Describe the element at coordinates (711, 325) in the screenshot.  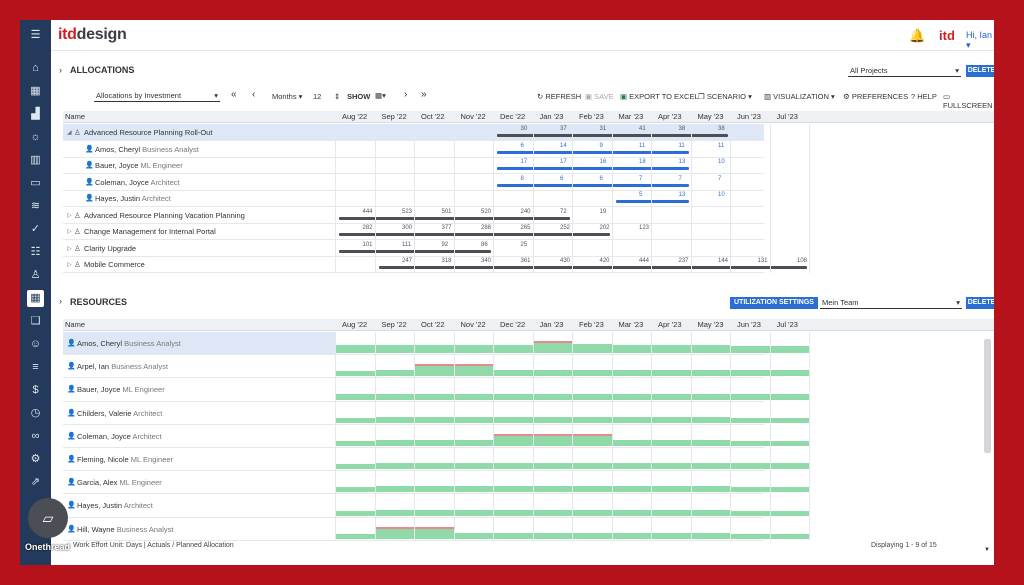
I see `month-header: May '23` at that location.